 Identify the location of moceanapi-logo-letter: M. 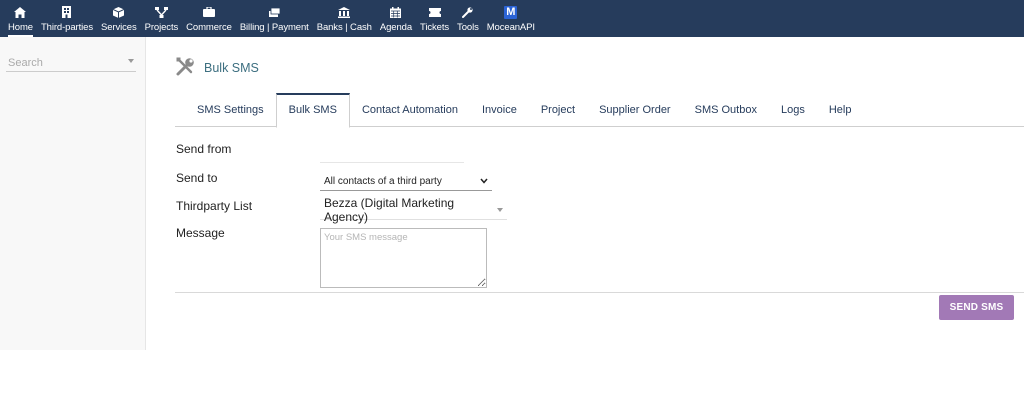
(511, 12).